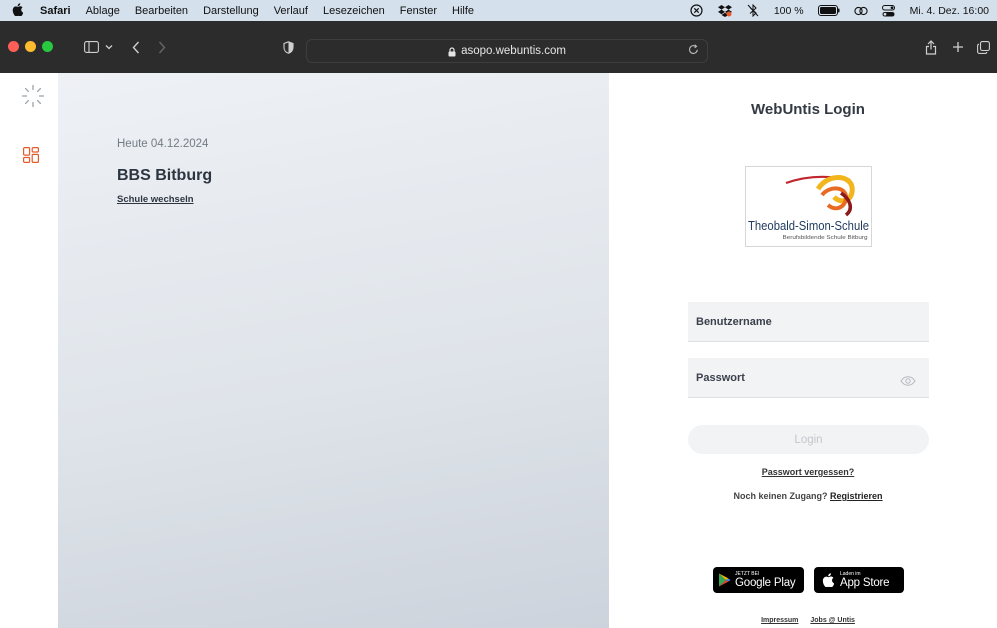 Image resolution: width=997 pixels, height=628 pixels. I want to click on school-logo-name: Theobald-Simon-Schule, so click(808, 225).